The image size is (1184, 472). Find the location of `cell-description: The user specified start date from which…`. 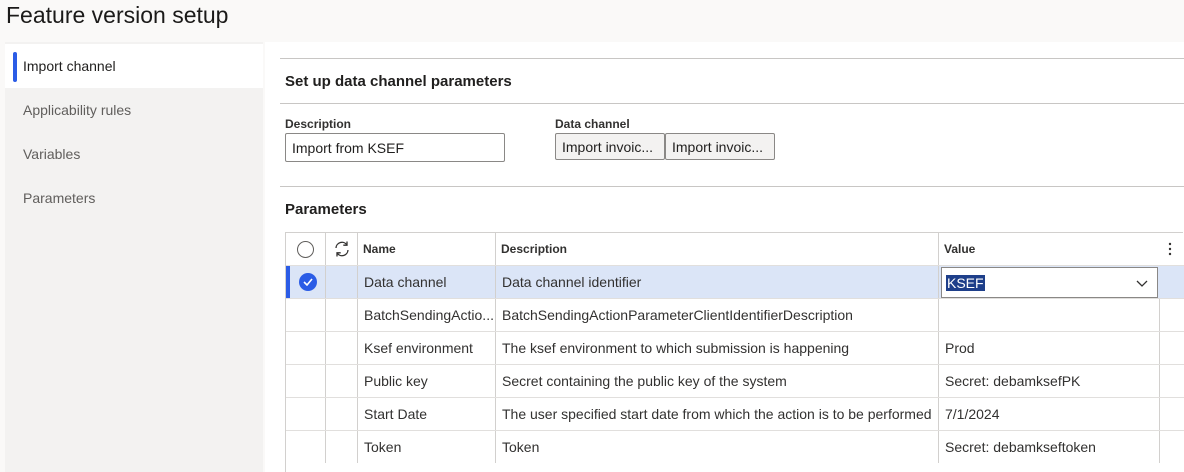

cell-description: The user specified start date from which… is located at coordinates (717, 414).